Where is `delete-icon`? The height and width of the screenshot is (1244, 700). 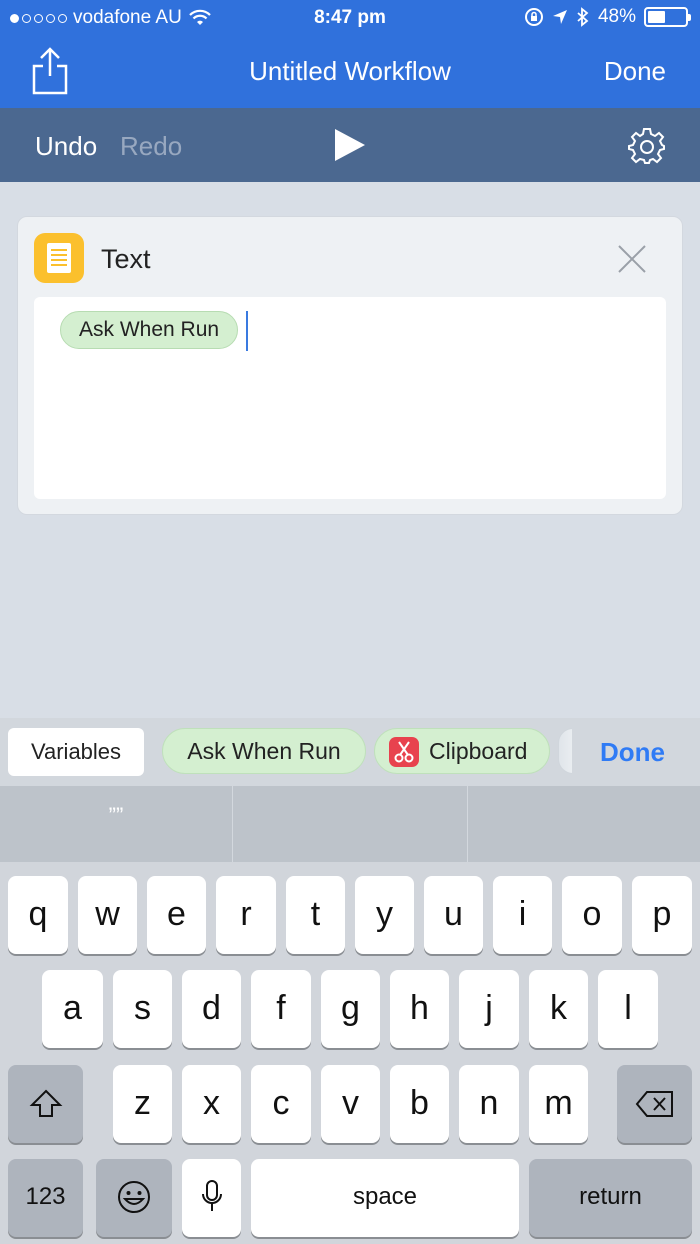 delete-icon is located at coordinates (654, 1104).